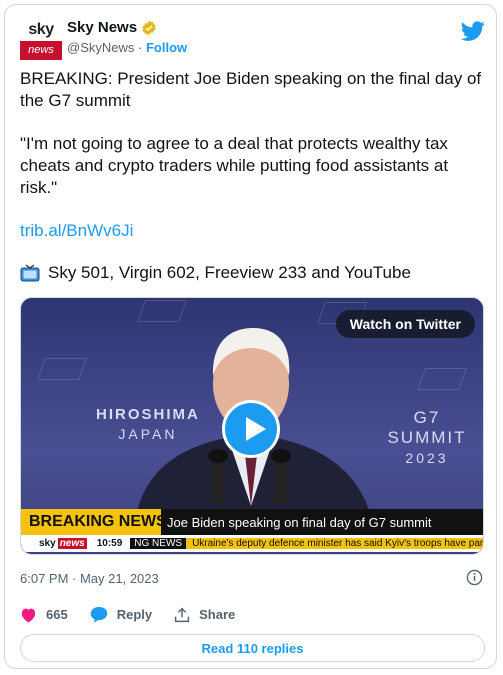 Image resolution: width=503 pixels, height=675 pixels. What do you see at coordinates (217, 614) in the screenshot?
I see `share-label: Share` at bounding box center [217, 614].